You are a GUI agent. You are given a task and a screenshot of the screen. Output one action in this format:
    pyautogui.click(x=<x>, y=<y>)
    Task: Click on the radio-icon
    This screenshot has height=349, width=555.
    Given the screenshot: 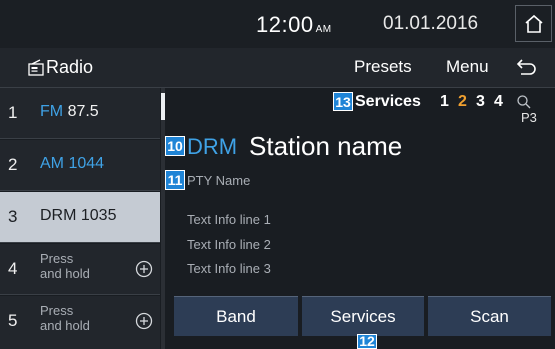 What is the action you would take?
    pyautogui.click(x=36, y=67)
    